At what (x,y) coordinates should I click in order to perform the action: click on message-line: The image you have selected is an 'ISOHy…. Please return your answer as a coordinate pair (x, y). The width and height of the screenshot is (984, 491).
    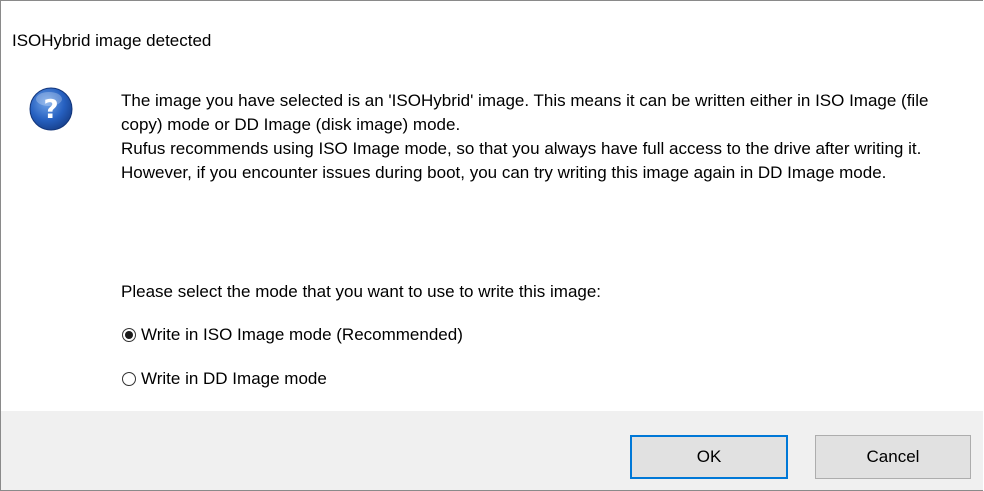
    Looking at the image, I should click on (525, 112).